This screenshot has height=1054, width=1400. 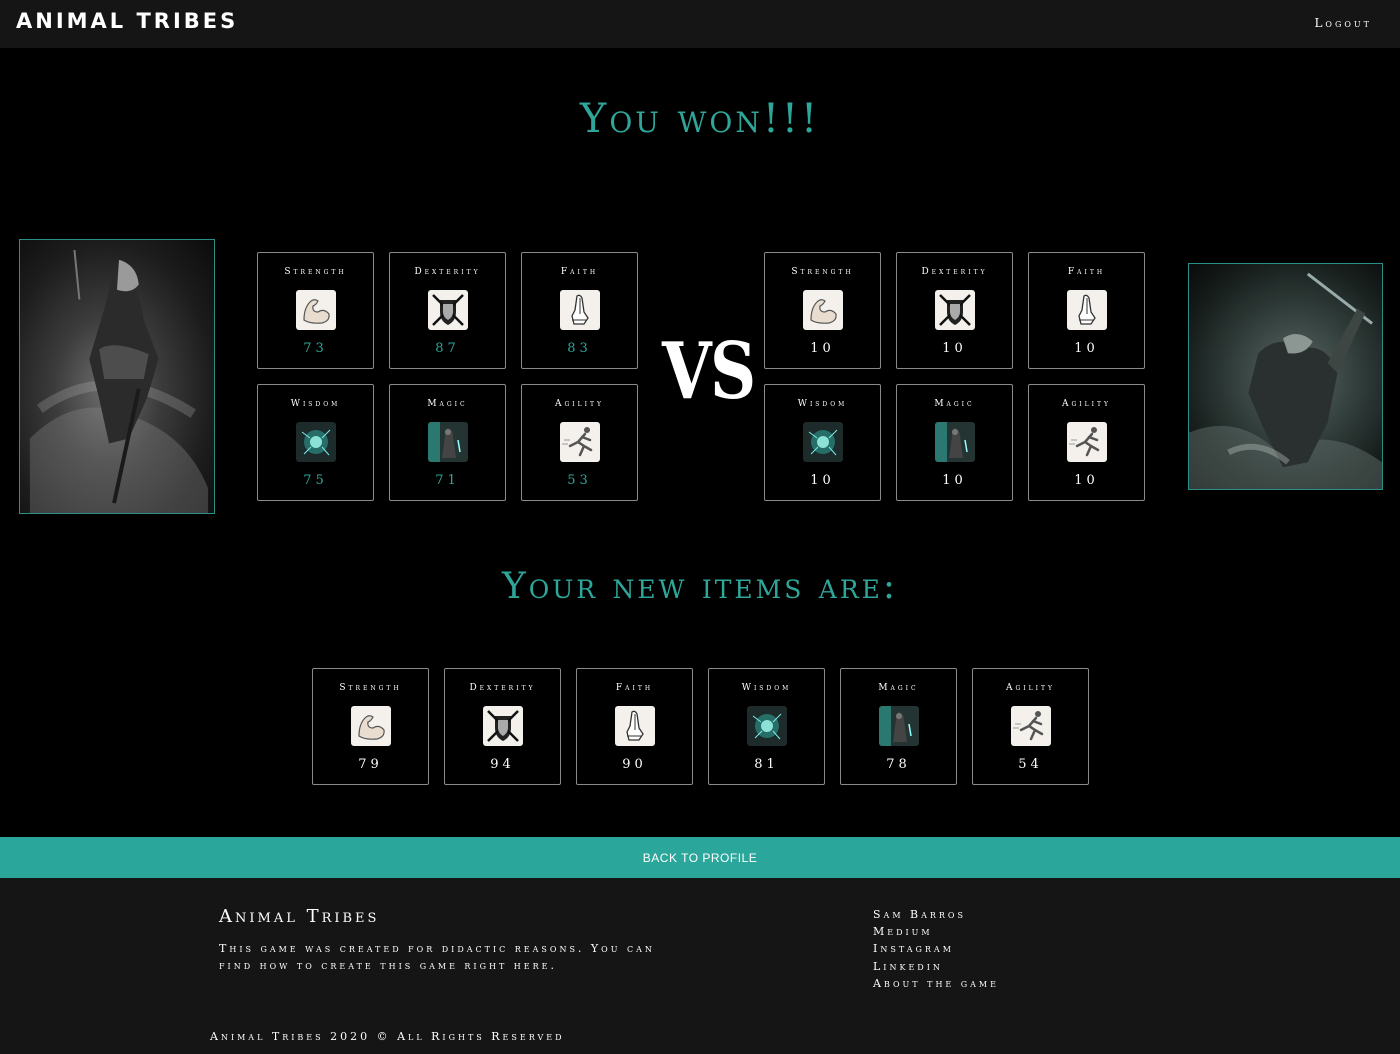 I want to click on player-stat-card-agility: Agility 53, so click(x=579, y=442).